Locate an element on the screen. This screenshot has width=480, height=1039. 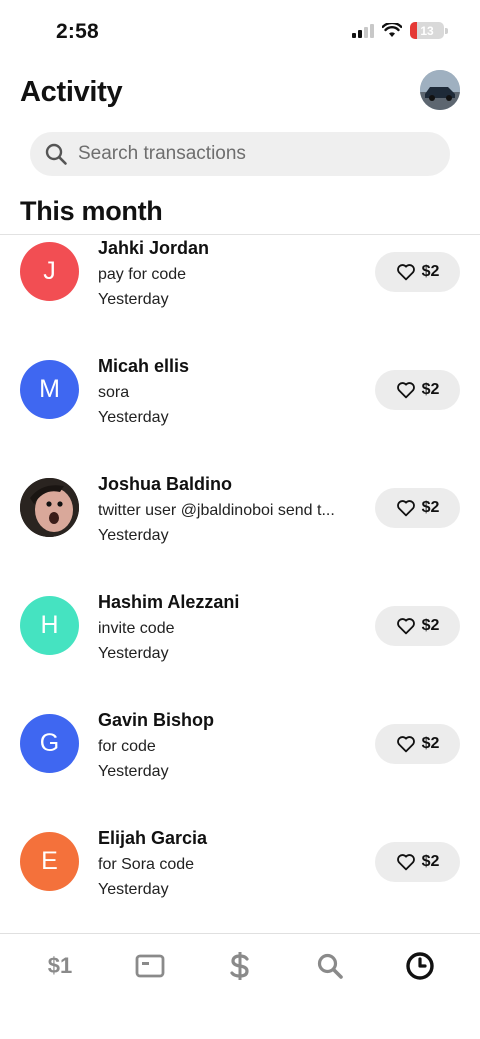
profile-avatar is located at coordinates (440, 90).